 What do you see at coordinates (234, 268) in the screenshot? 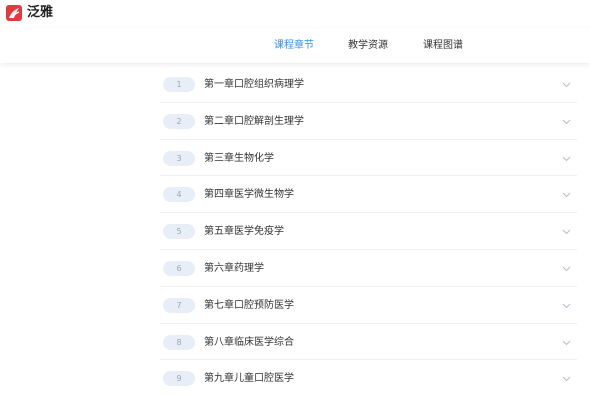
I see `chapter-title: 第六章药理学` at bounding box center [234, 268].